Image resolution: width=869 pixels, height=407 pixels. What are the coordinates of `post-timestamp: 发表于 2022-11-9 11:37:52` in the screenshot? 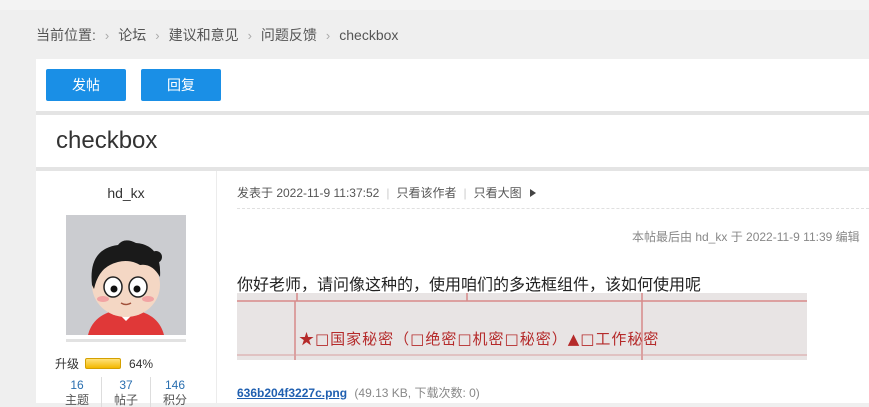 It's located at (308, 193).